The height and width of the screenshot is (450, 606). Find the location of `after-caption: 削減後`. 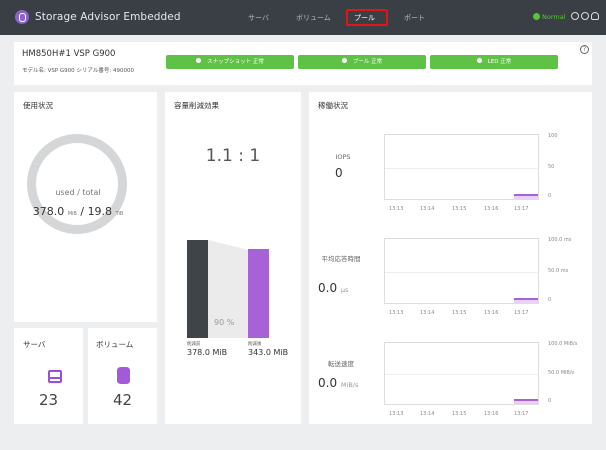

after-caption: 削減後 is located at coordinates (255, 344).